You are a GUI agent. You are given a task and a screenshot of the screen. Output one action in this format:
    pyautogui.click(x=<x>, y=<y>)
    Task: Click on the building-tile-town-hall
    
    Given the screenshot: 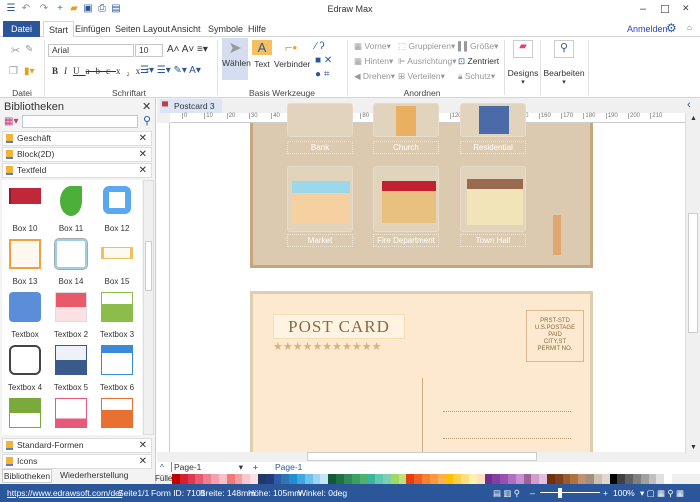 What is the action you would take?
    pyautogui.click(x=493, y=199)
    